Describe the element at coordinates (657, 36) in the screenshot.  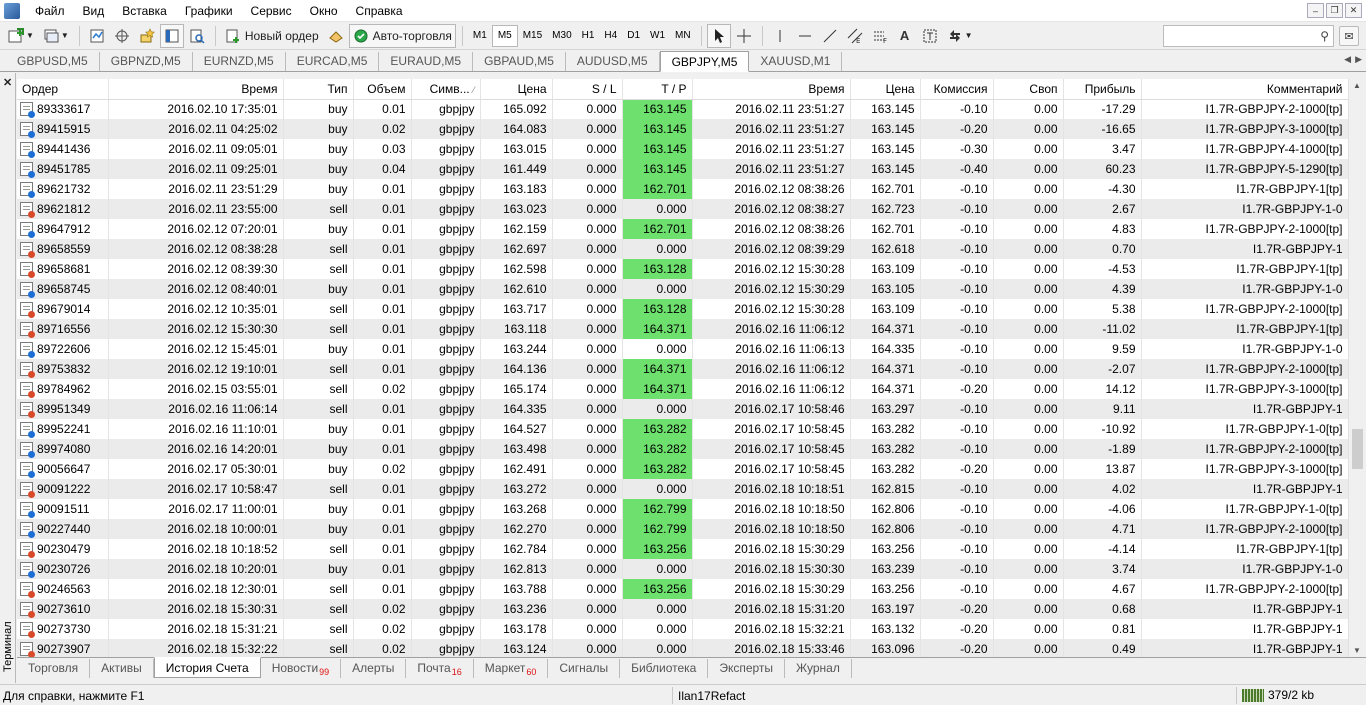
I see `timeframe-w1: W1` at that location.